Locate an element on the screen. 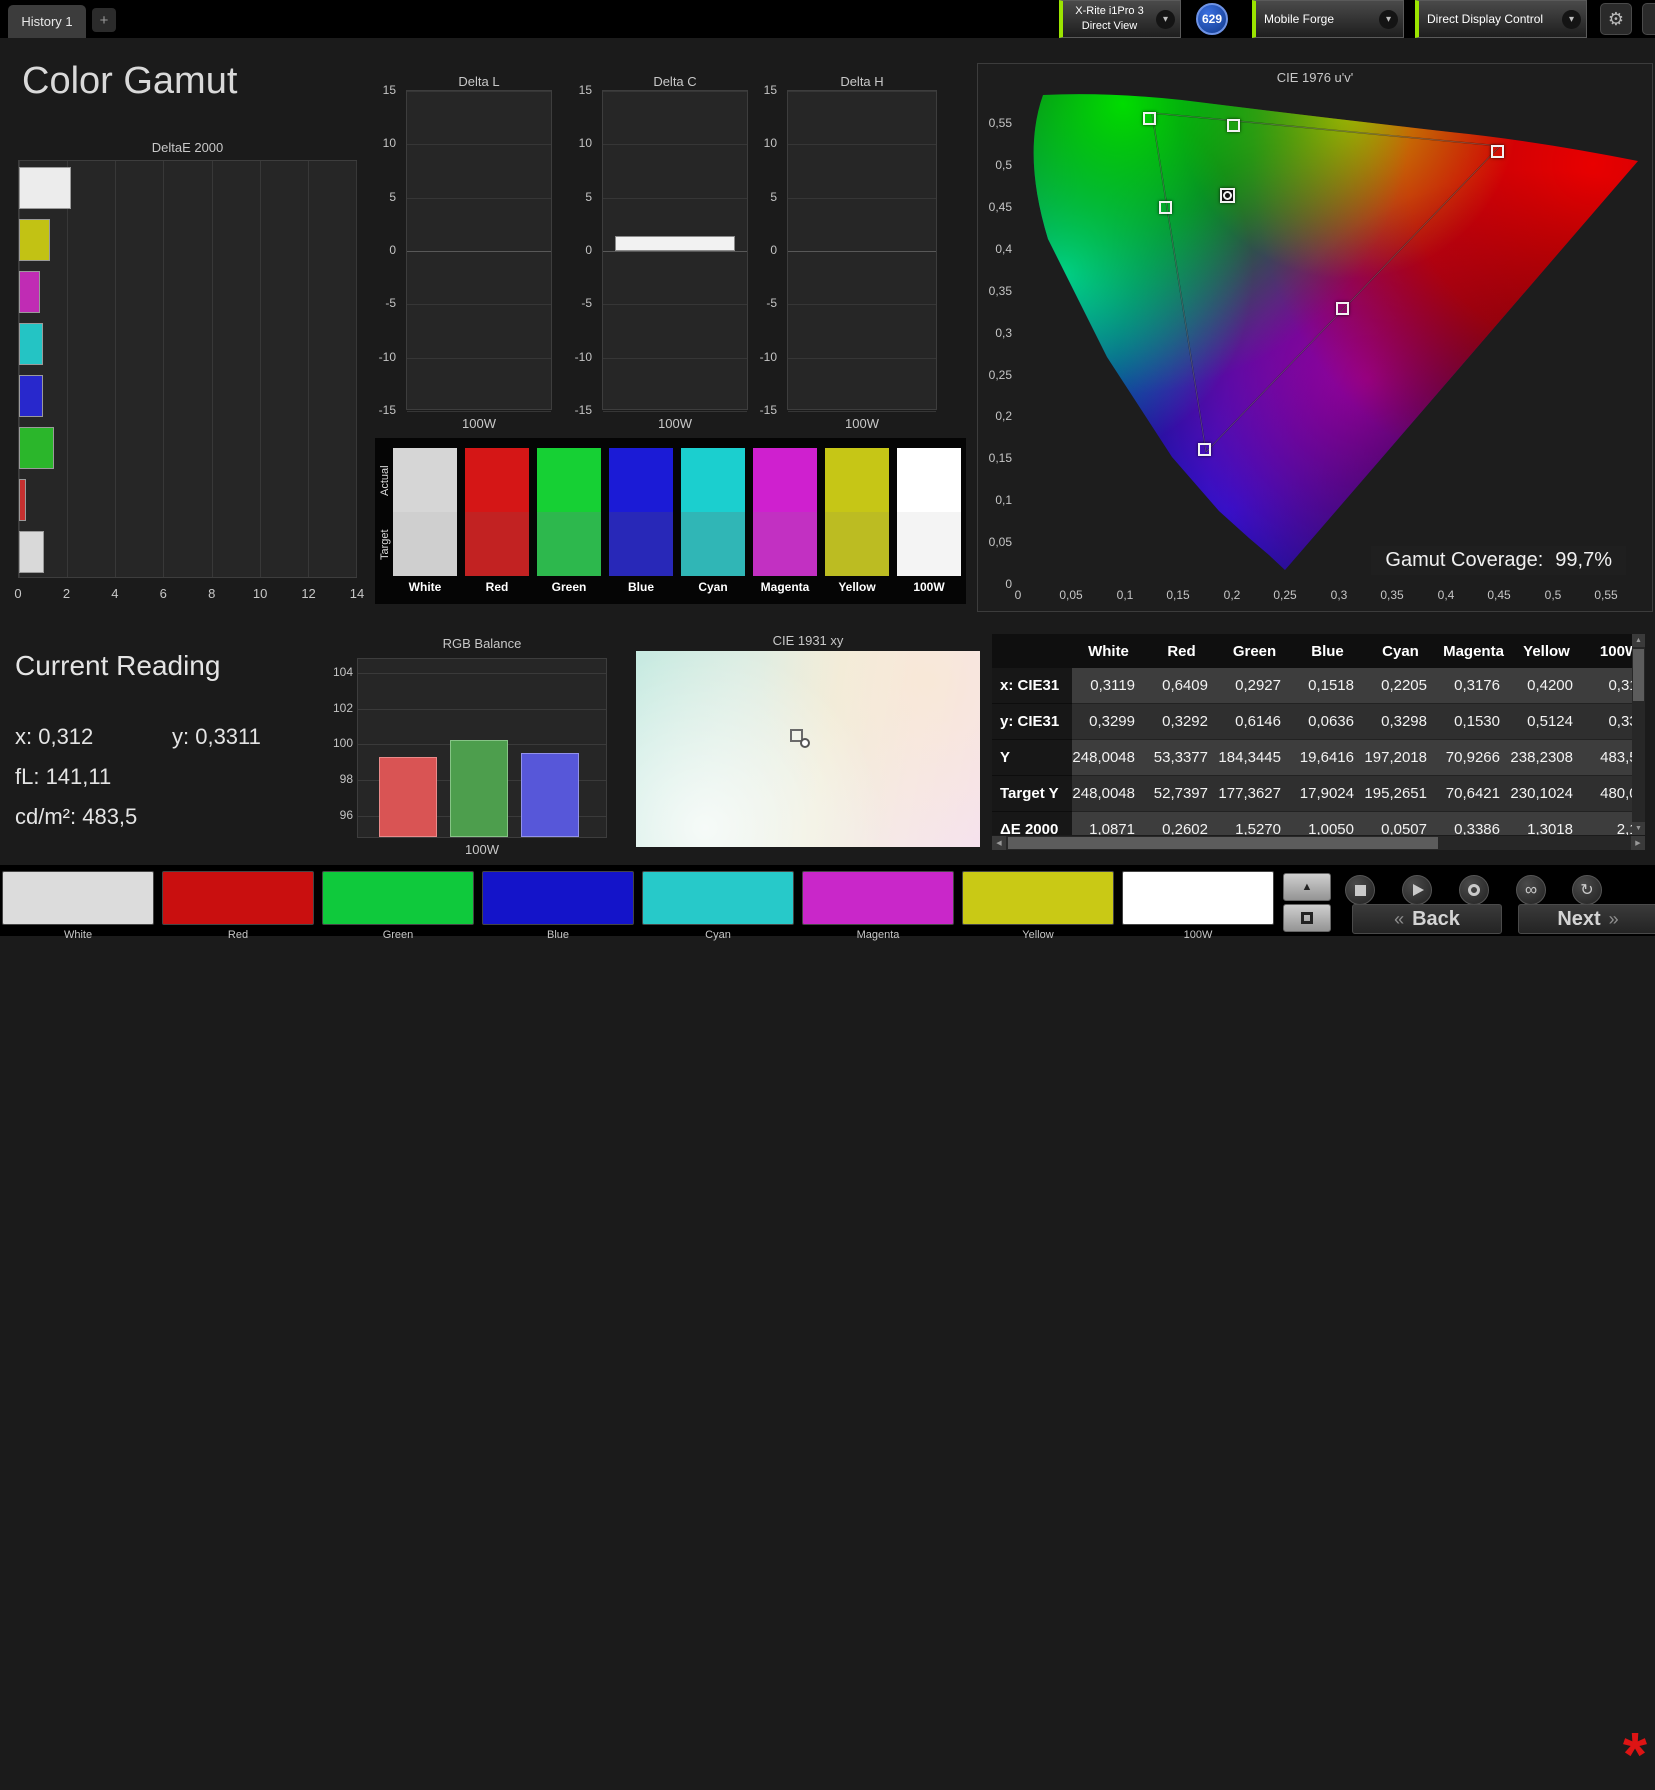  y-axis-tick-label: 0 is located at coordinates (773, 250).